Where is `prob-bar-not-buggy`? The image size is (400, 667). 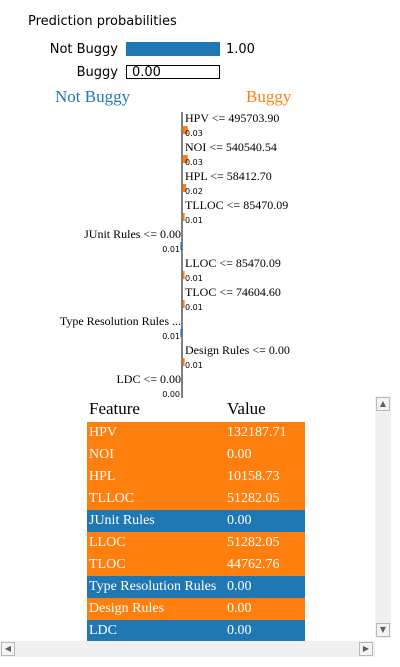 prob-bar-not-buggy is located at coordinates (173, 49).